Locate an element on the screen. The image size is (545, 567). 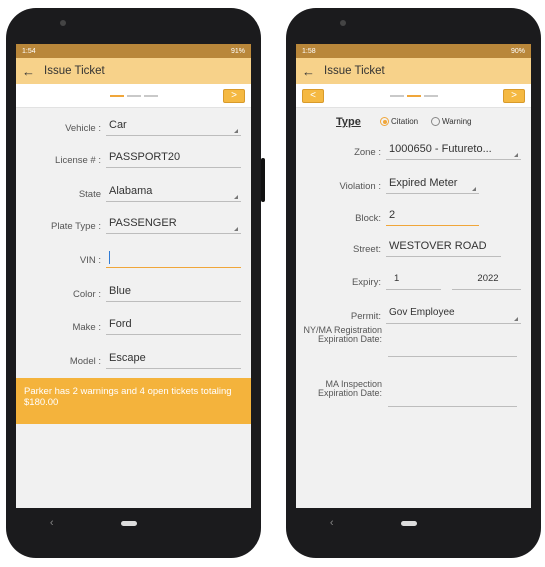
model-row: Model : Escape is located at coordinates (133, 362).